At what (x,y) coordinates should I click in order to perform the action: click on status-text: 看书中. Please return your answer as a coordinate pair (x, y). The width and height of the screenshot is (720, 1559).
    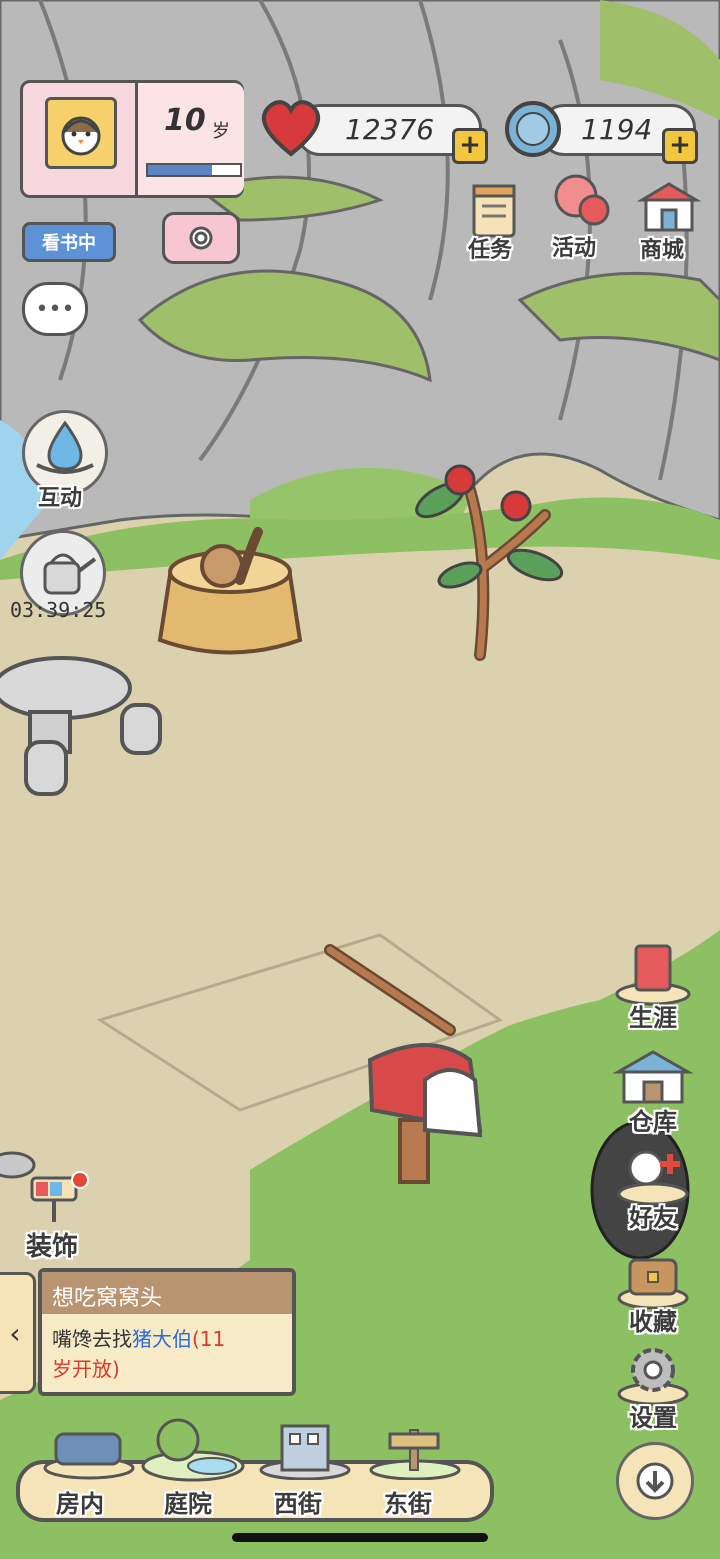
    Looking at the image, I should click on (69, 243).